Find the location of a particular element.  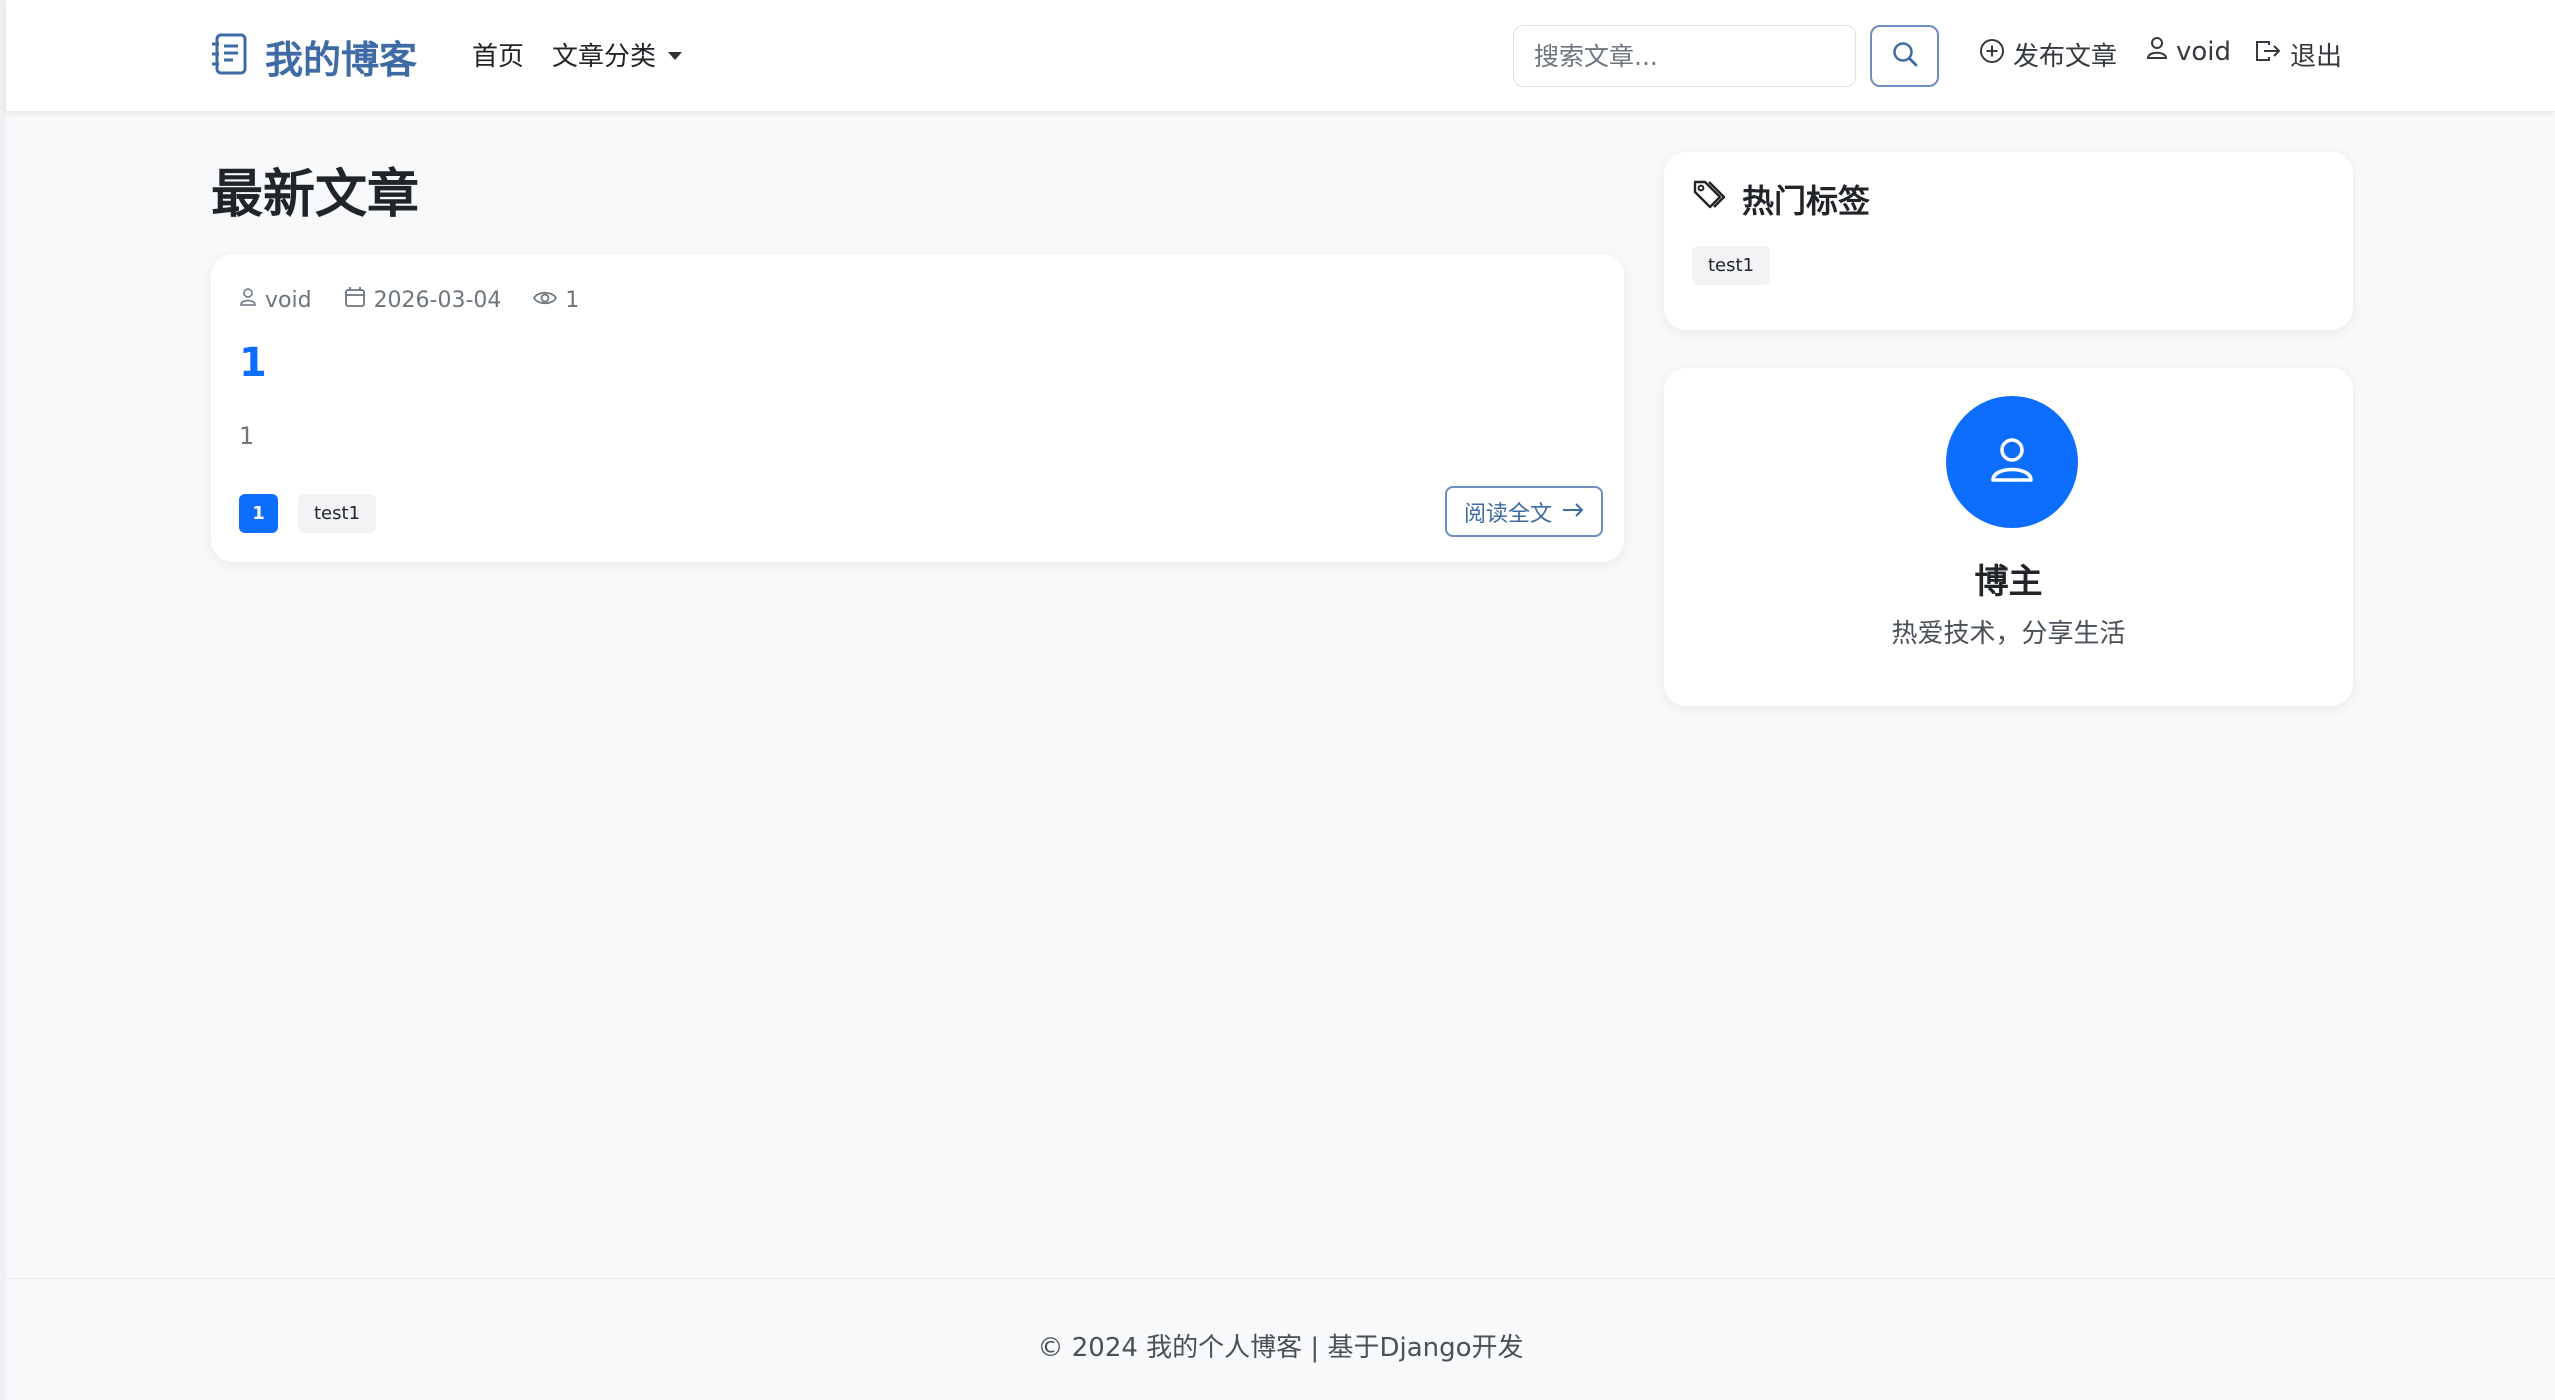

brand-title: 我的博客 is located at coordinates (341, 59).